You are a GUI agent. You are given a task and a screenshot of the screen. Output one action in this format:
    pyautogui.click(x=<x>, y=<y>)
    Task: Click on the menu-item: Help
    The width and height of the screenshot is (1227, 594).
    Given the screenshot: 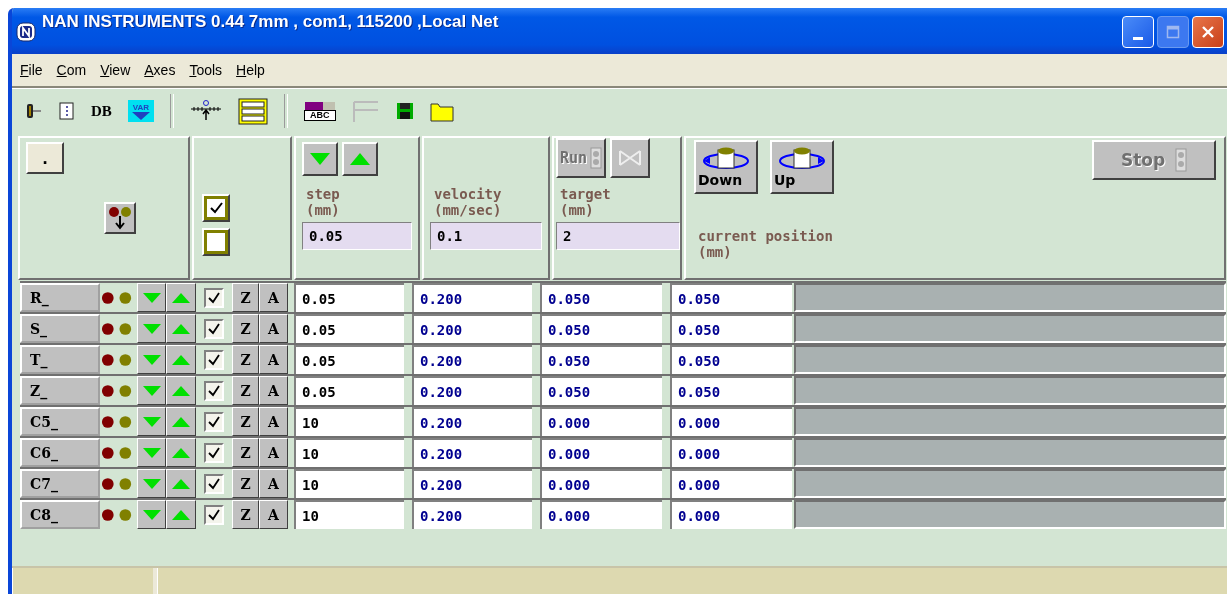 What is the action you would take?
    pyautogui.click(x=250, y=70)
    